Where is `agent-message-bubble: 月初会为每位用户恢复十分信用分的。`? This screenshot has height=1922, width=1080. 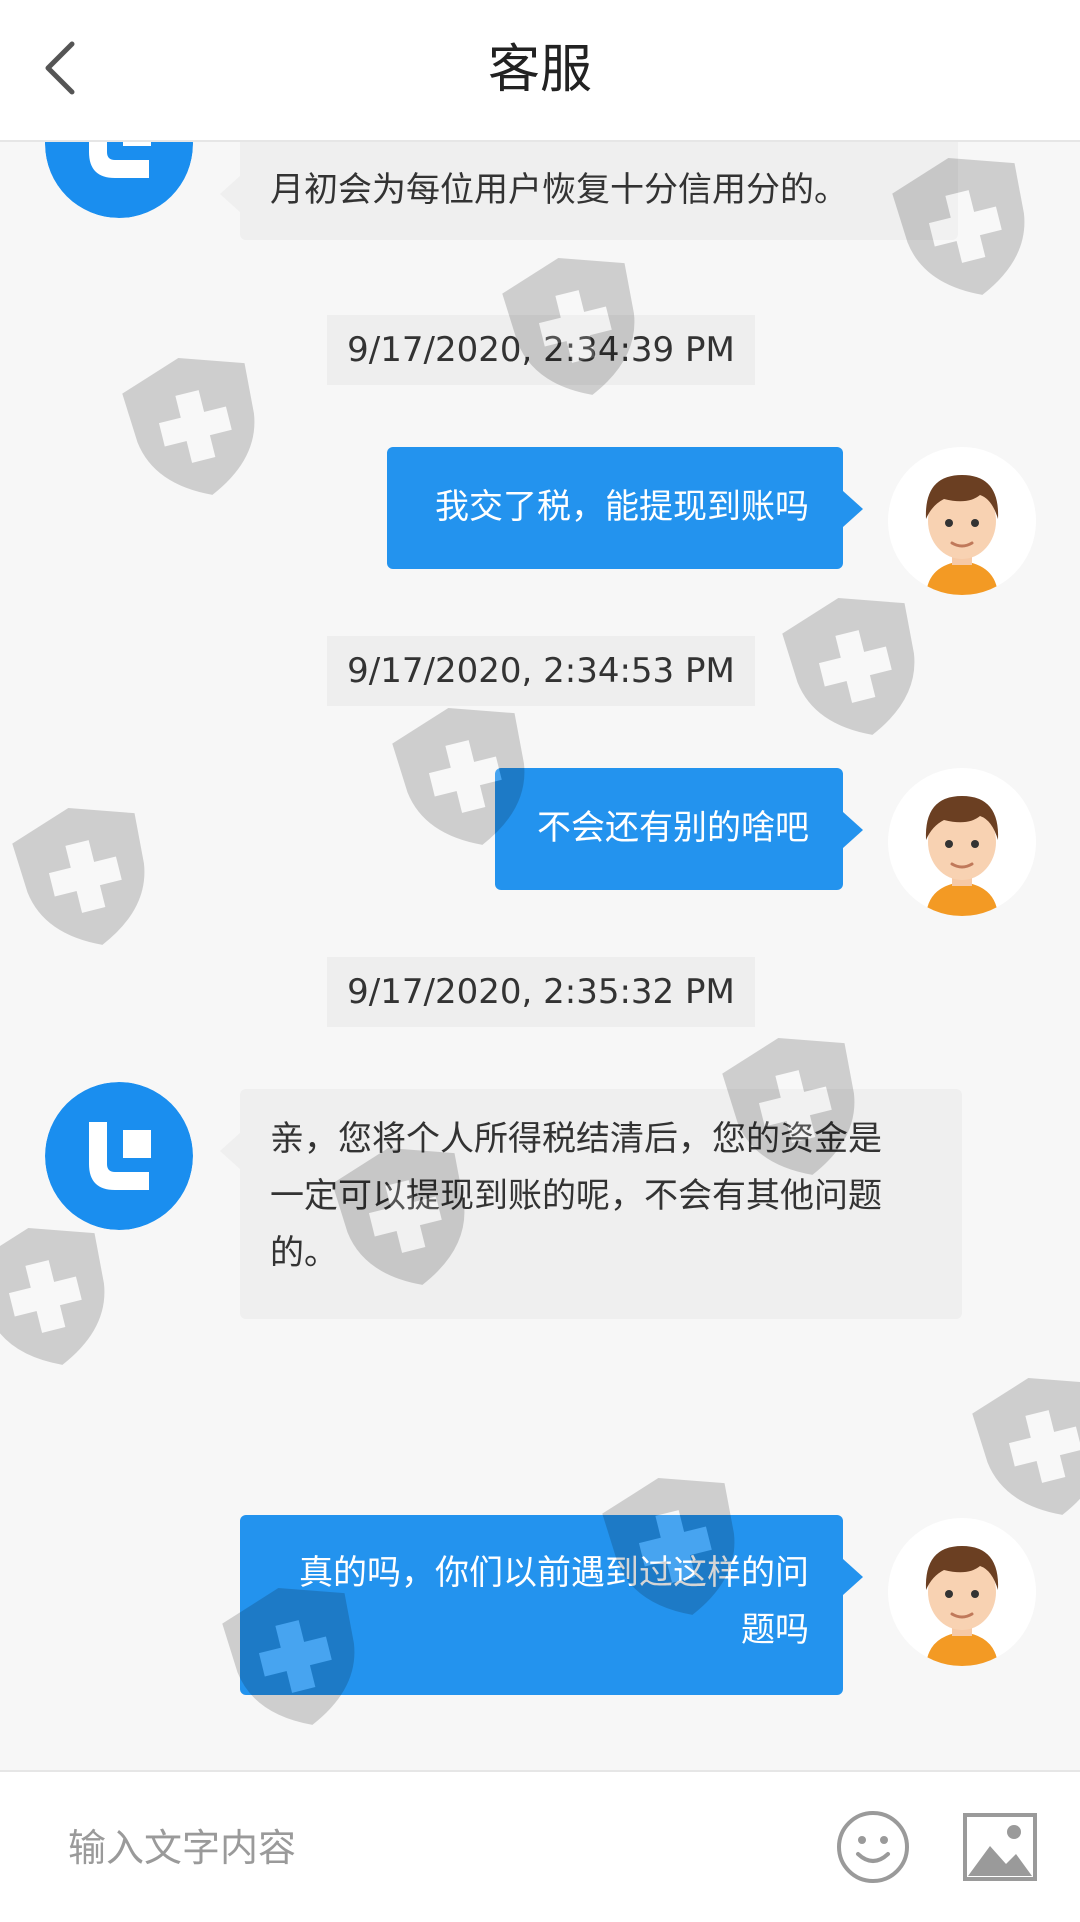 agent-message-bubble: 月初会为每位用户恢复十分信用分的。 is located at coordinates (589, 191).